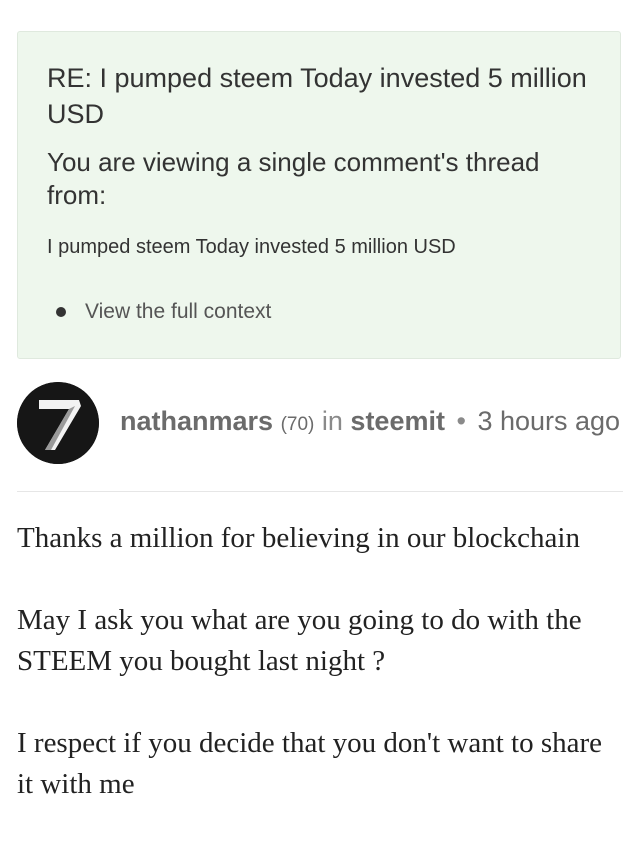 This screenshot has height=853, width=640. Describe the element at coordinates (332, 421) in the screenshot. I see `in-label: in` at that location.